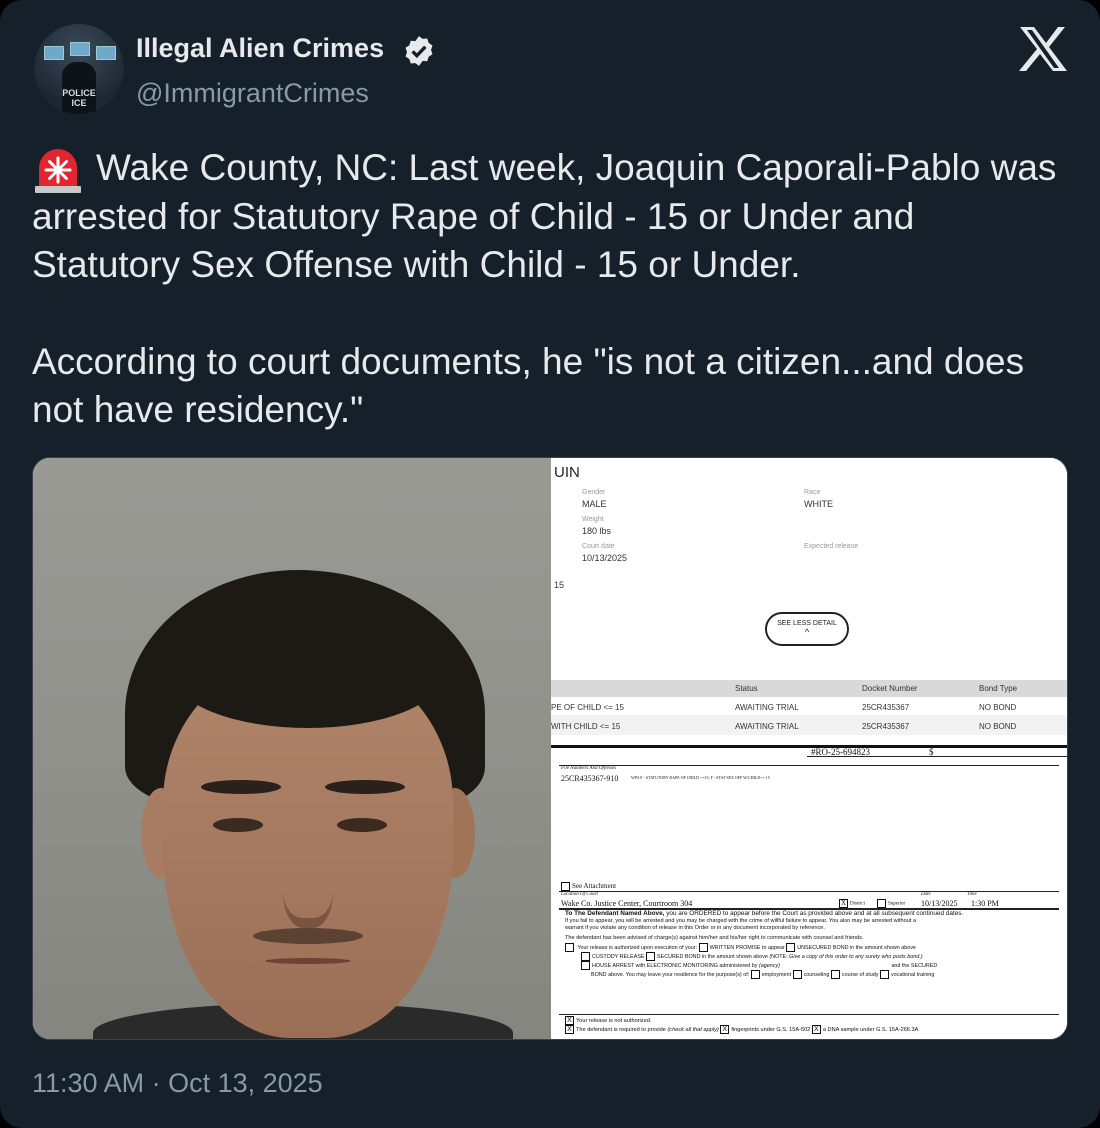  What do you see at coordinates (597, 531) in the screenshot?
I see `weight-value: 180 lbs` at bounding box center [597, 531].